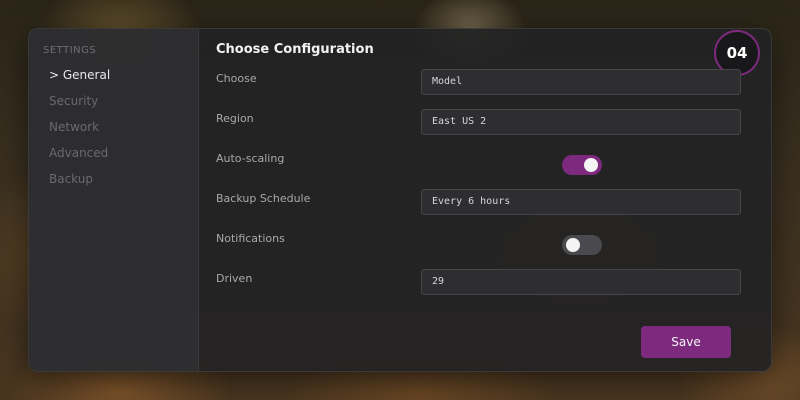 Image resolution: width=800 pixels, height=400 pixels. Describe the element at coordinates (234, 278) in the screenshot. I see `driven-label: Driven` at that location.